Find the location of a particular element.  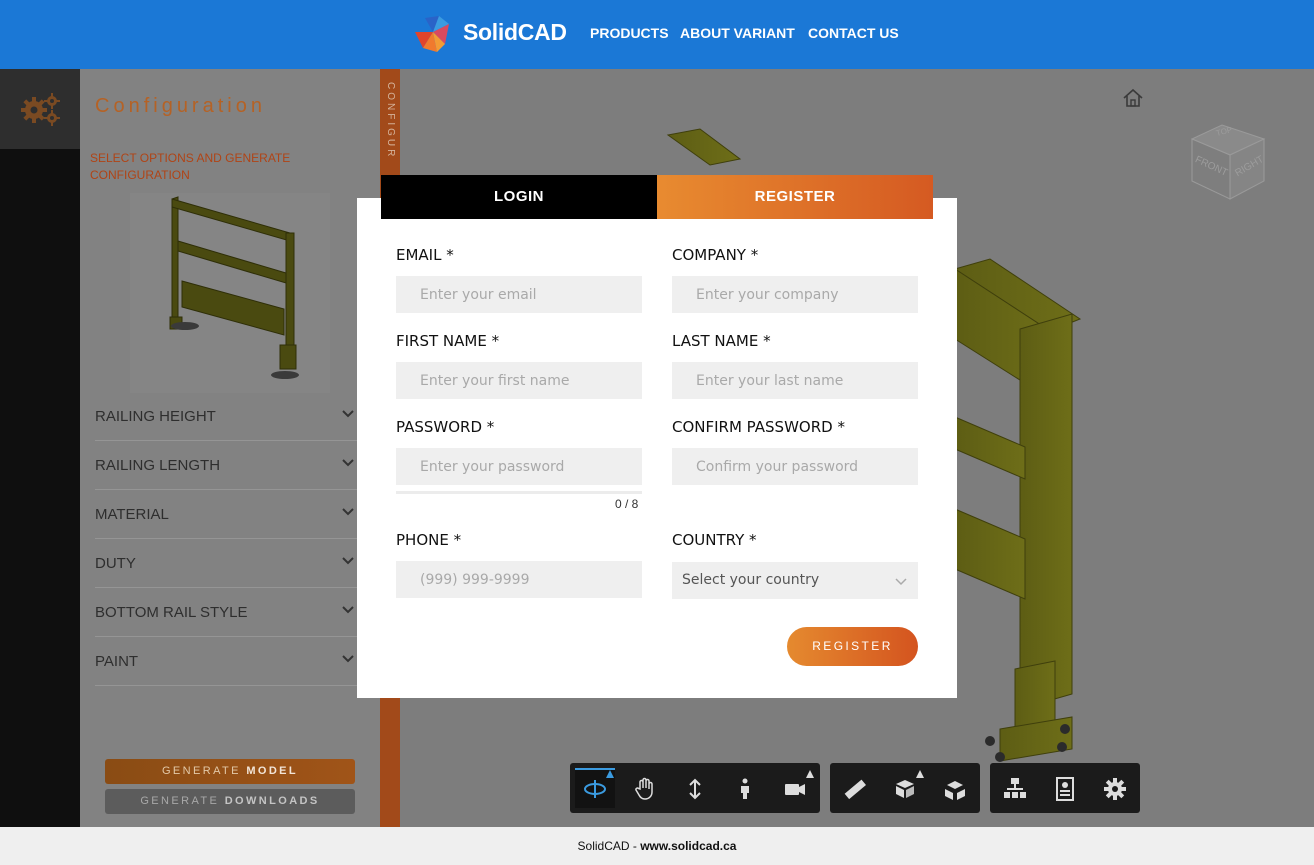

nav-products: PRODUCTS is located at coordinates (629, 33).